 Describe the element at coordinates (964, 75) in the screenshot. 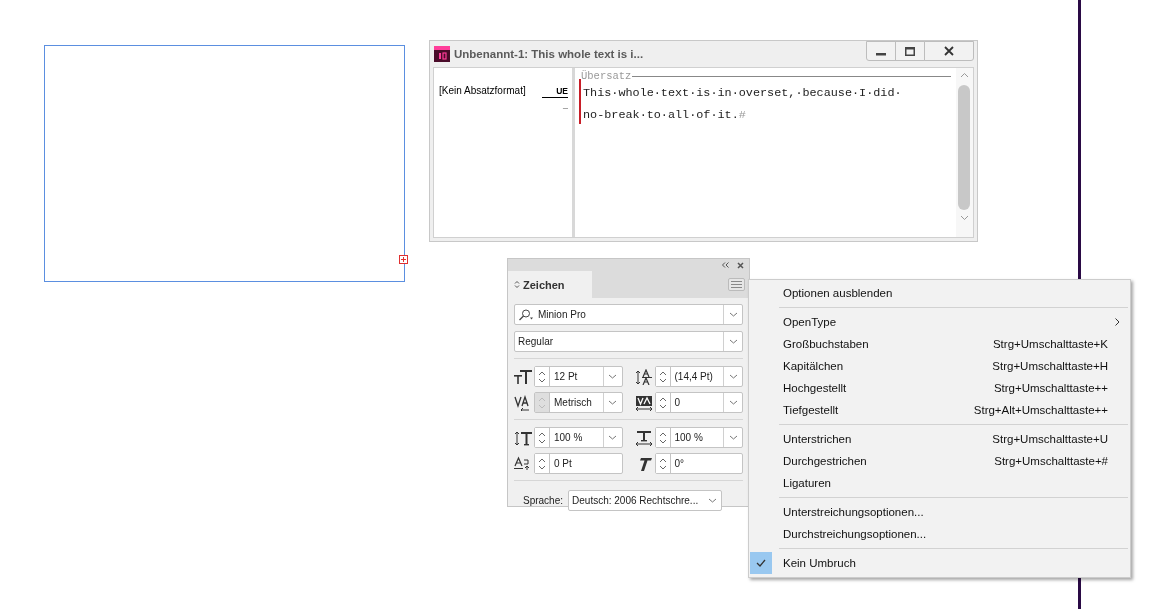

I see `scroll-up-icon` at that location.